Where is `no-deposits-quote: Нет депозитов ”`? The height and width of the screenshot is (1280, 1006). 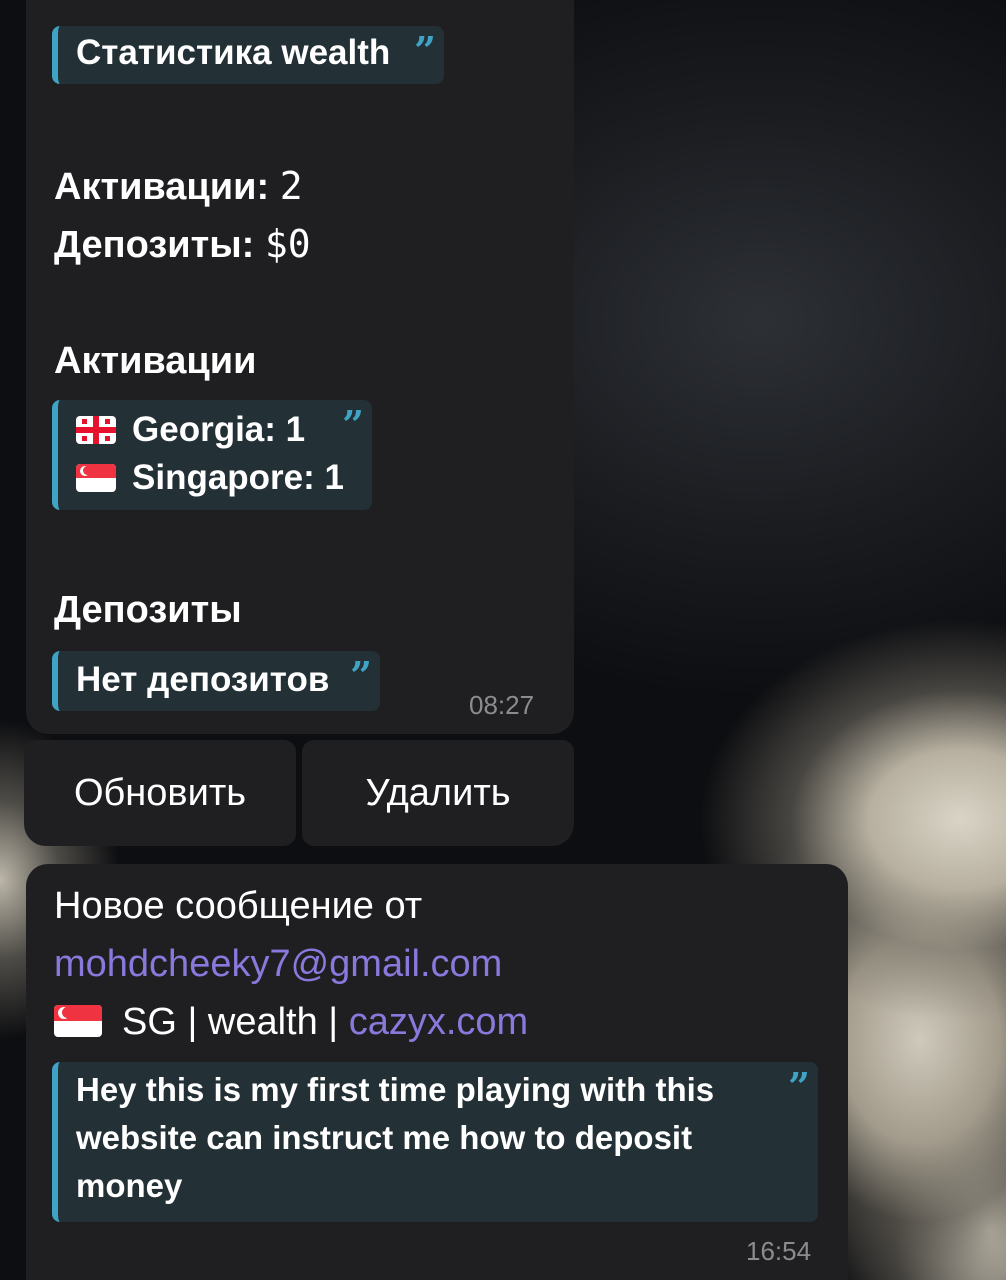 no-deposits-quote: Нет депозитов ” is located at coordinates (216, 681).